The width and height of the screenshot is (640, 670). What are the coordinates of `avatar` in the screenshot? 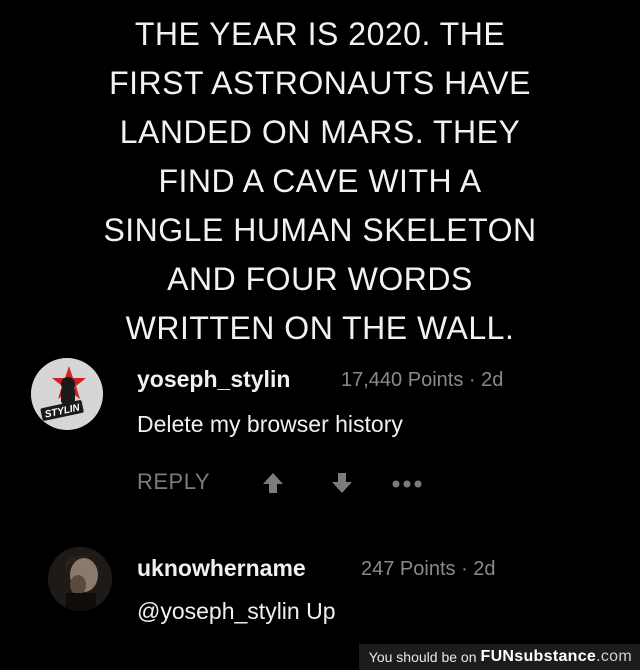 It's located at (80, 579).